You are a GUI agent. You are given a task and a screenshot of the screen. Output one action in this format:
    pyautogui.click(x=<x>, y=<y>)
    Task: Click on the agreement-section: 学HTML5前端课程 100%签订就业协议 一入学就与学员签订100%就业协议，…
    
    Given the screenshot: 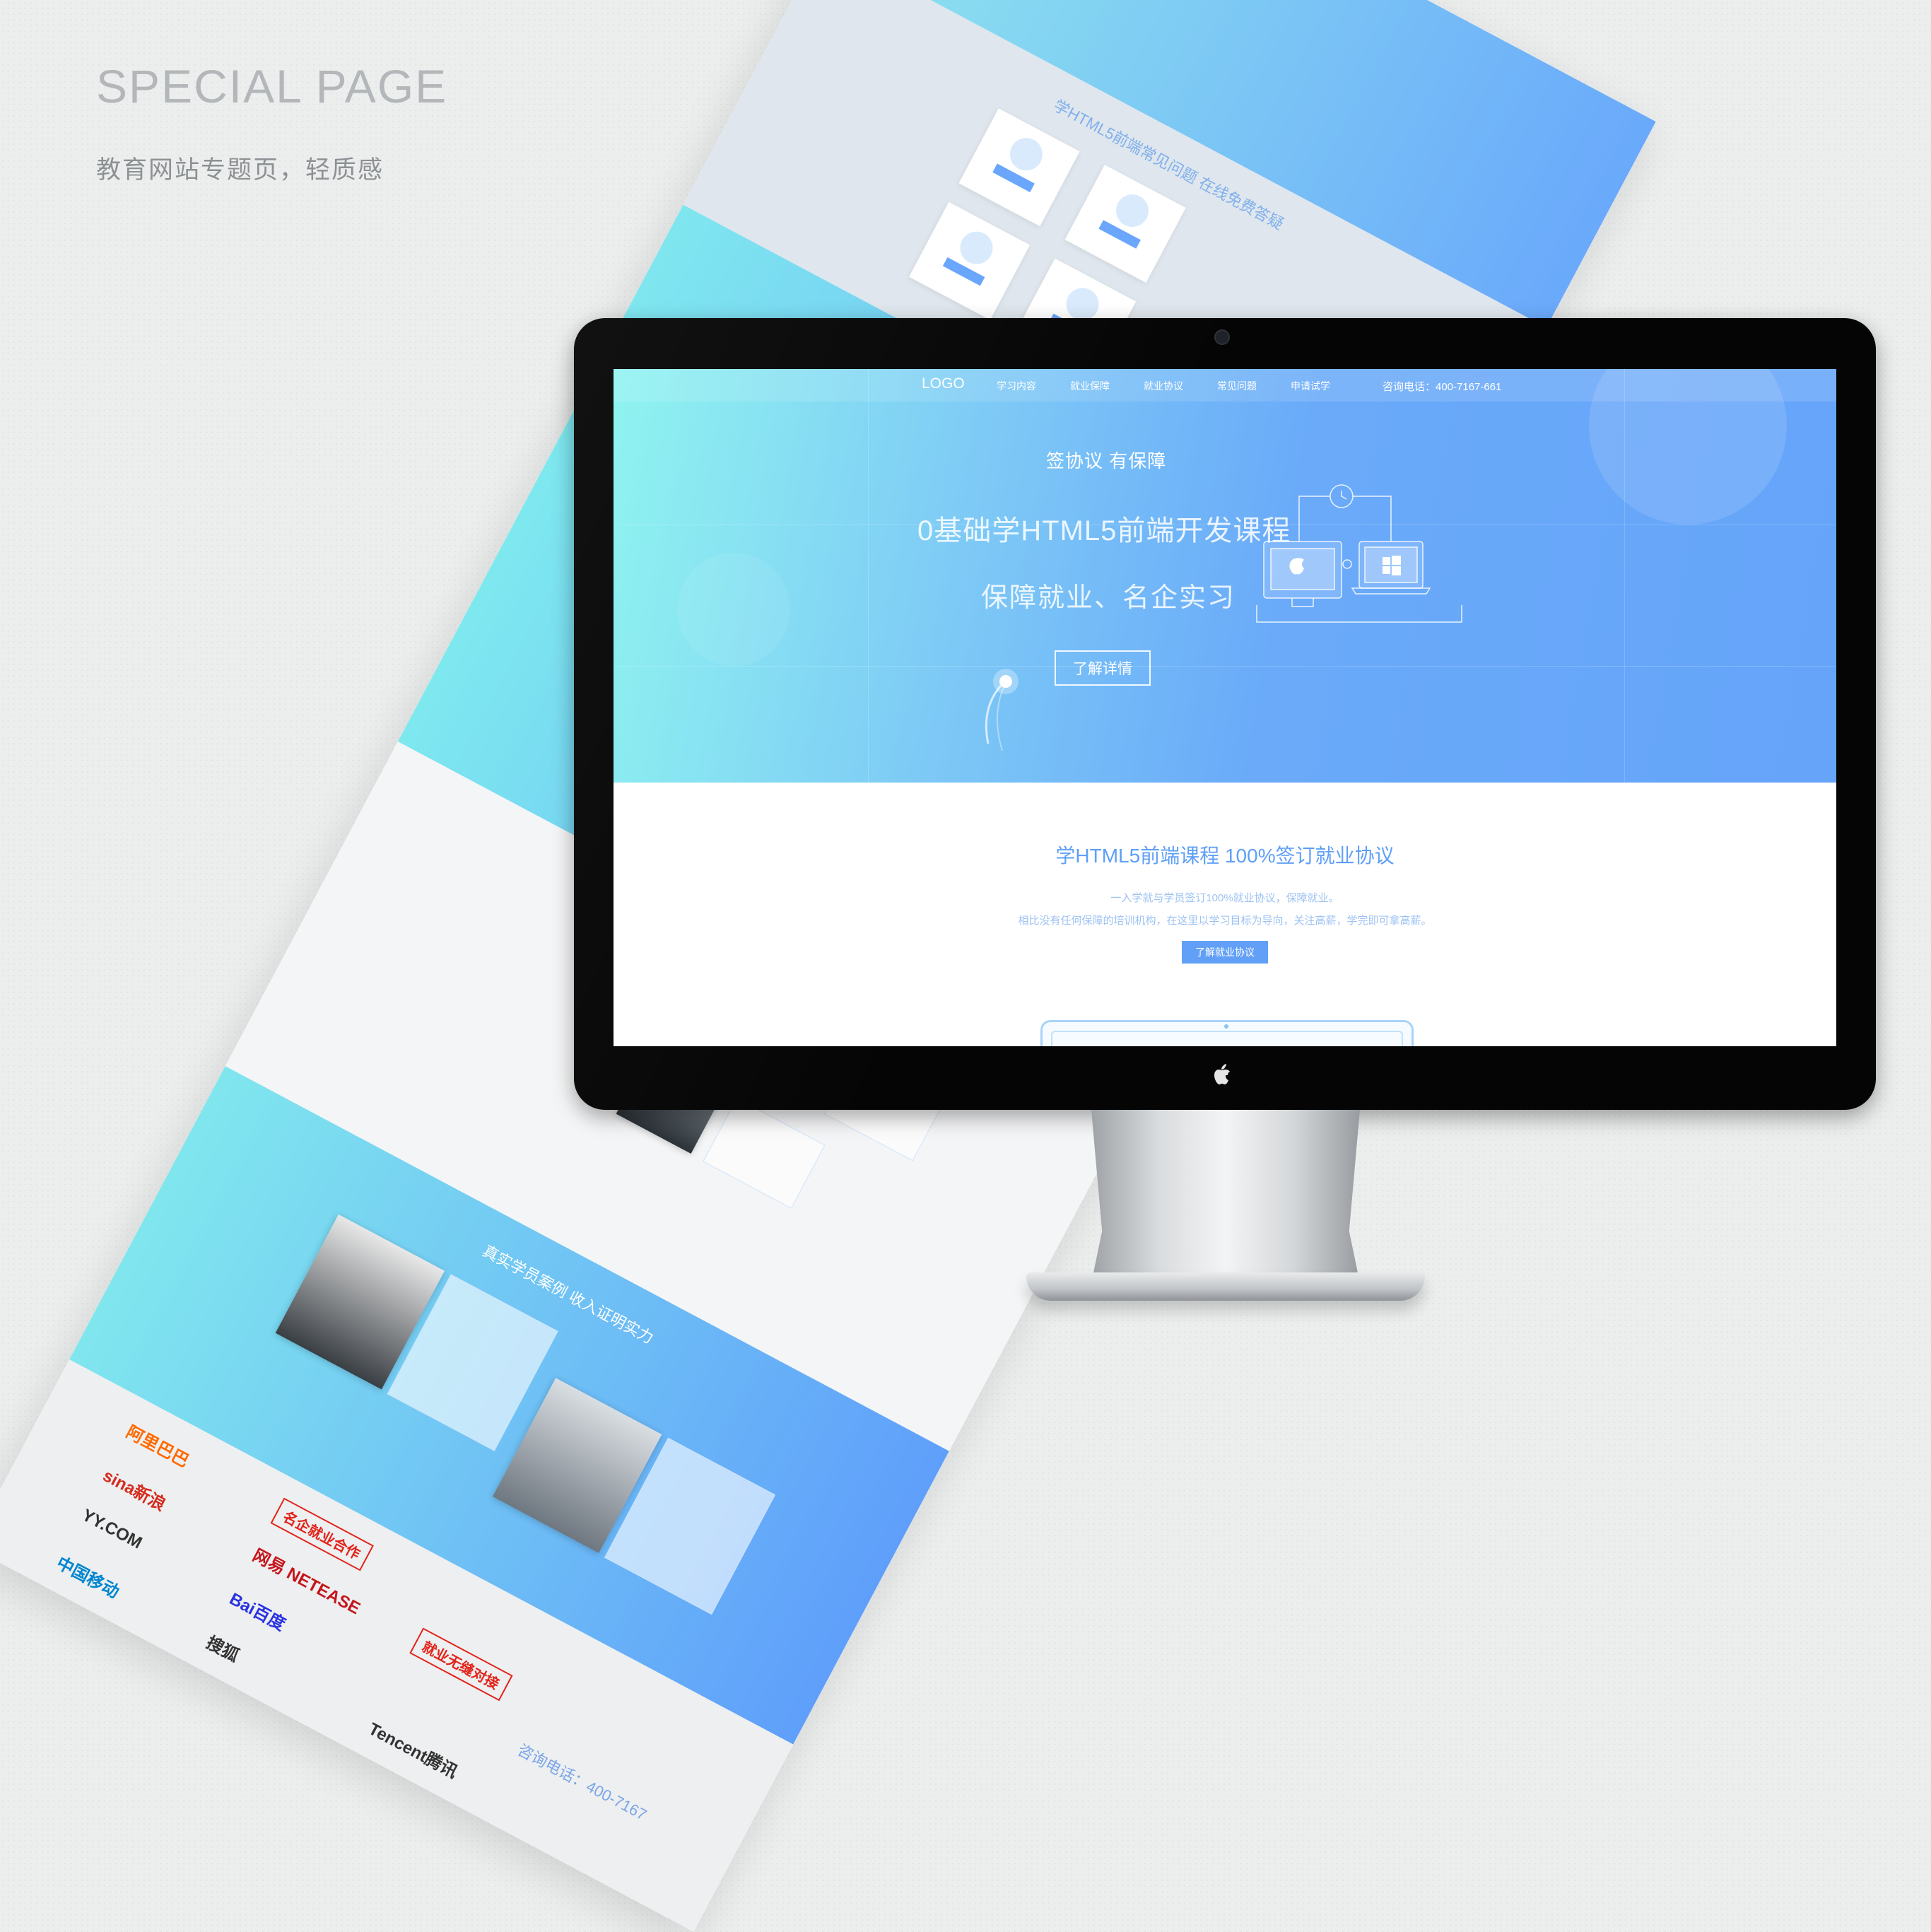 What is the action you would take?
    pyautogui.click(x=1225, y=915)
    